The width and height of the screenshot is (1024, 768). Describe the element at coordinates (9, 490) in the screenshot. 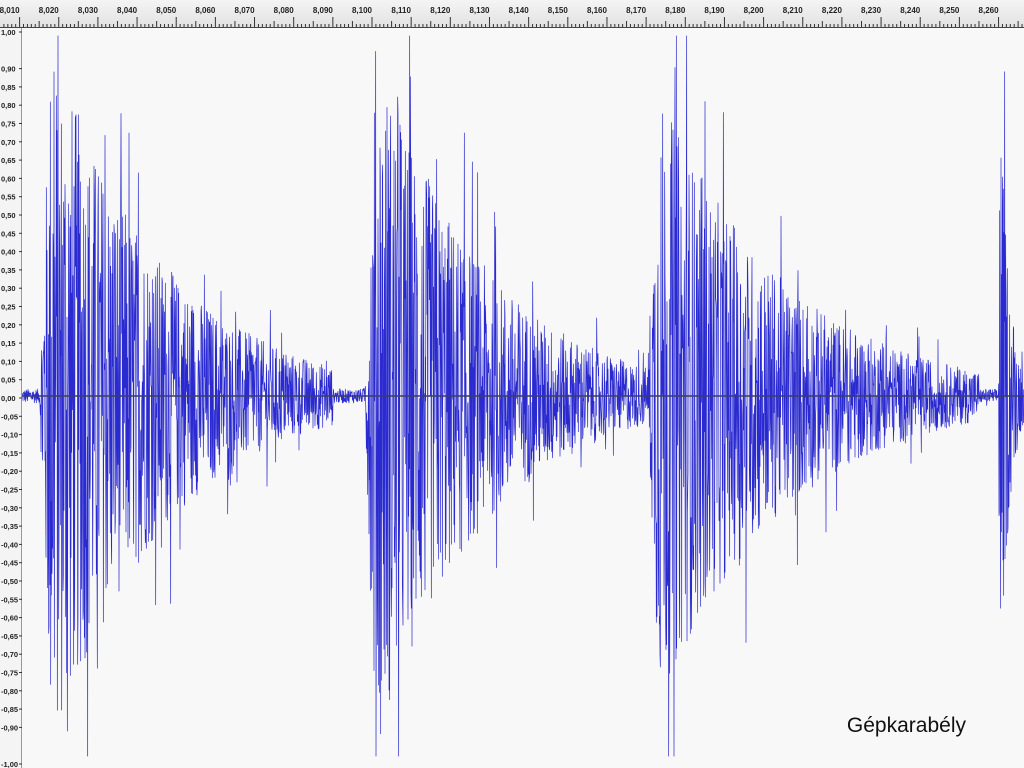

I see `amplitude-tick-label: -0,25` at that location.